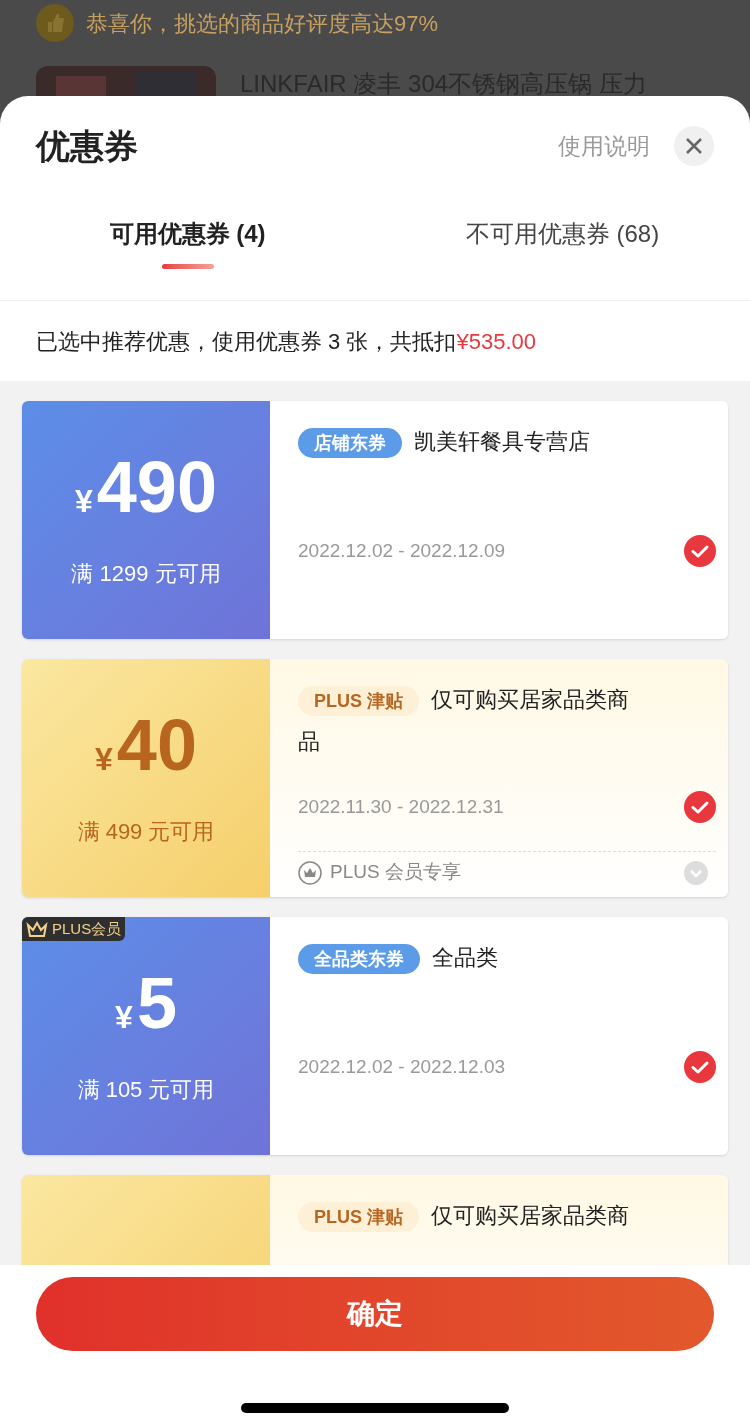 The image size is (750, 1426). I want to click on coupon-dates: 2022.11.30 - 2022.12.31, so click(401, 806).